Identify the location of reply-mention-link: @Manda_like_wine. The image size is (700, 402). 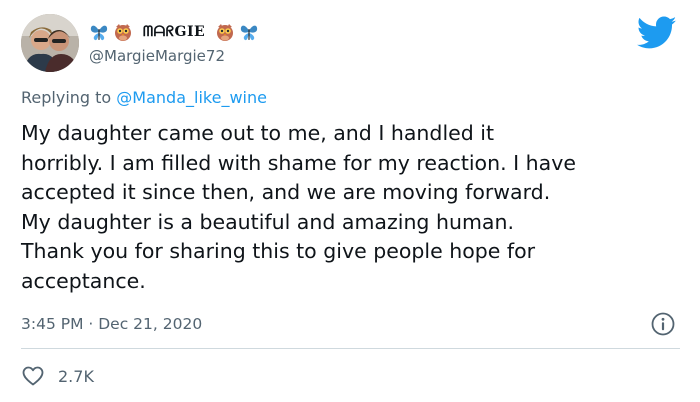
(191, 97).